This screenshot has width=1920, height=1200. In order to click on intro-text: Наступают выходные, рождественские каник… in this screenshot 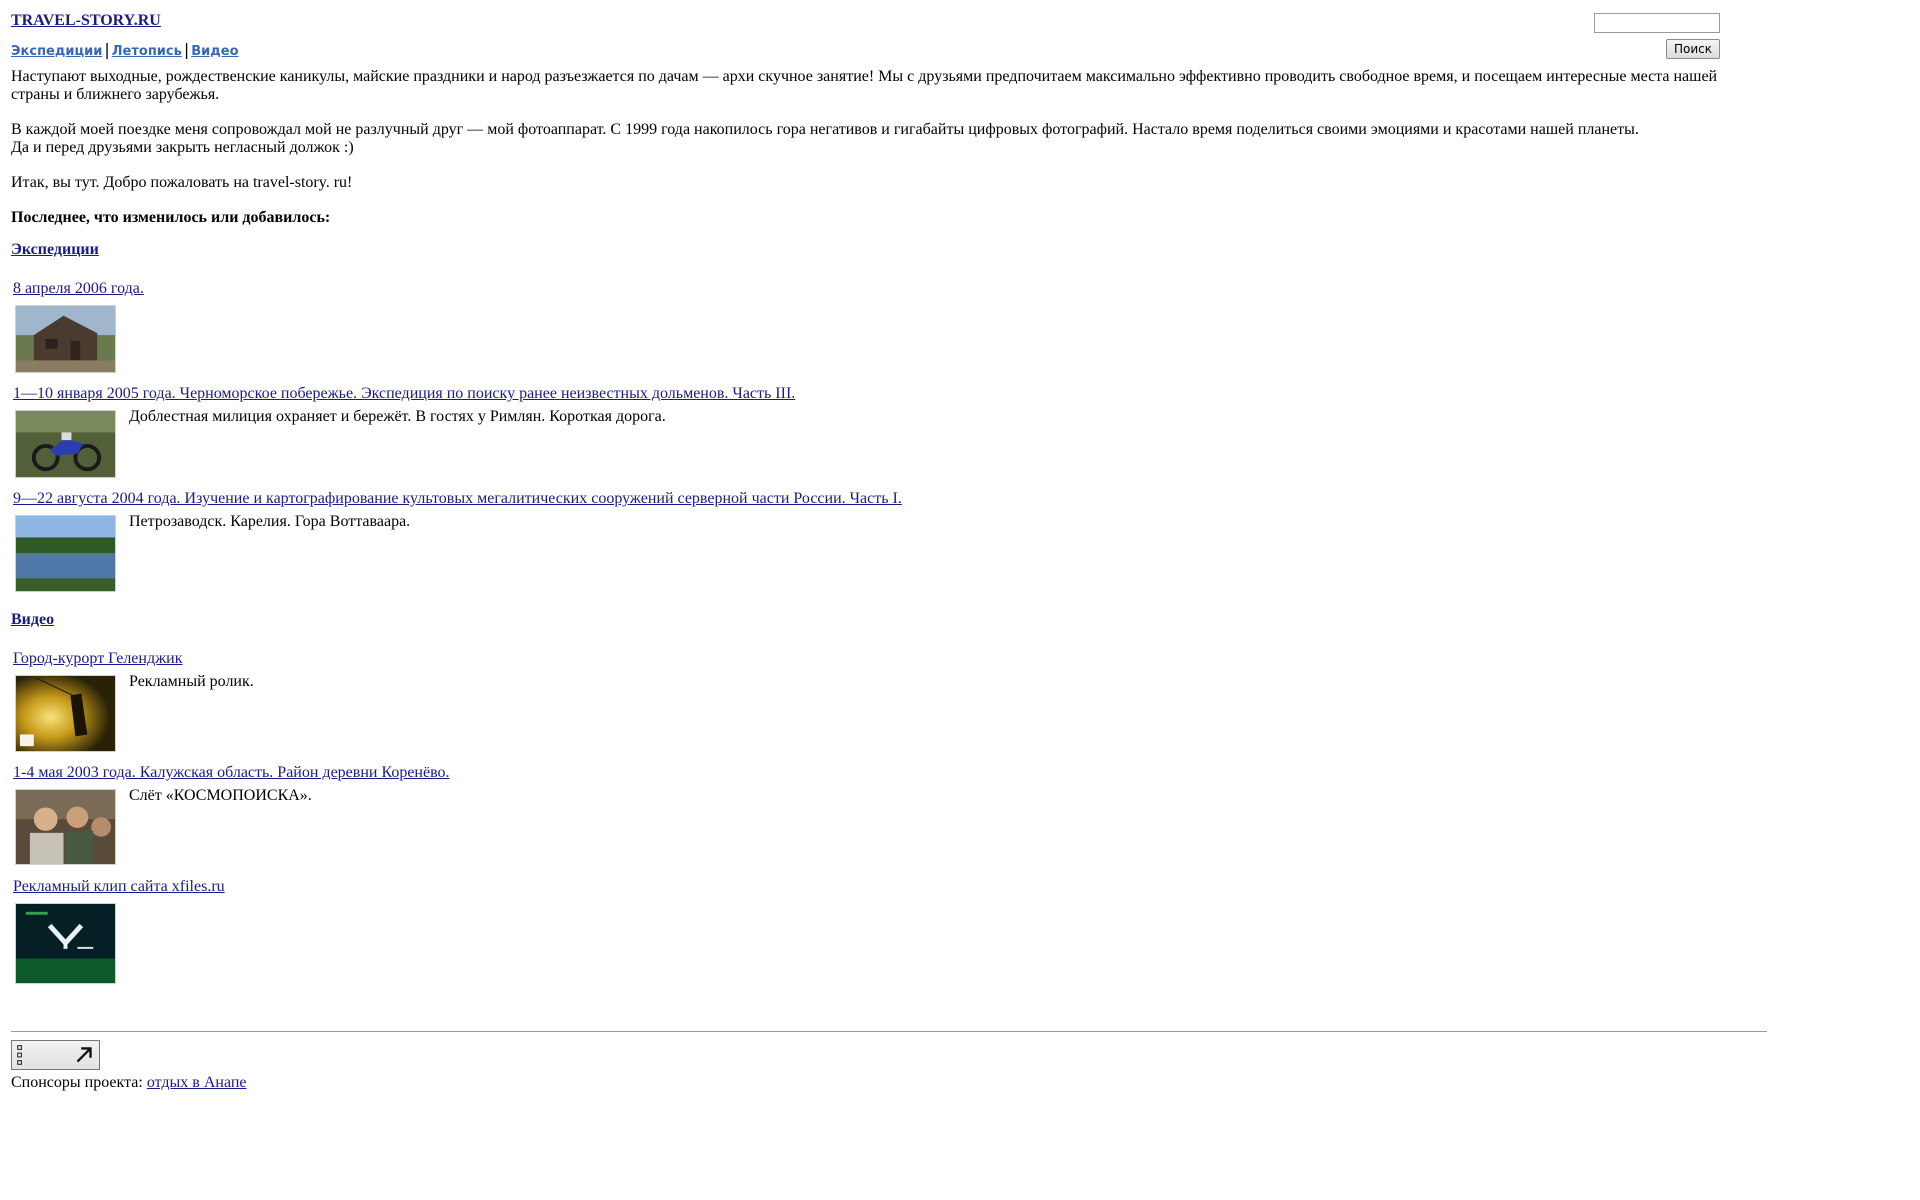, I will do `click(881, 156)`.